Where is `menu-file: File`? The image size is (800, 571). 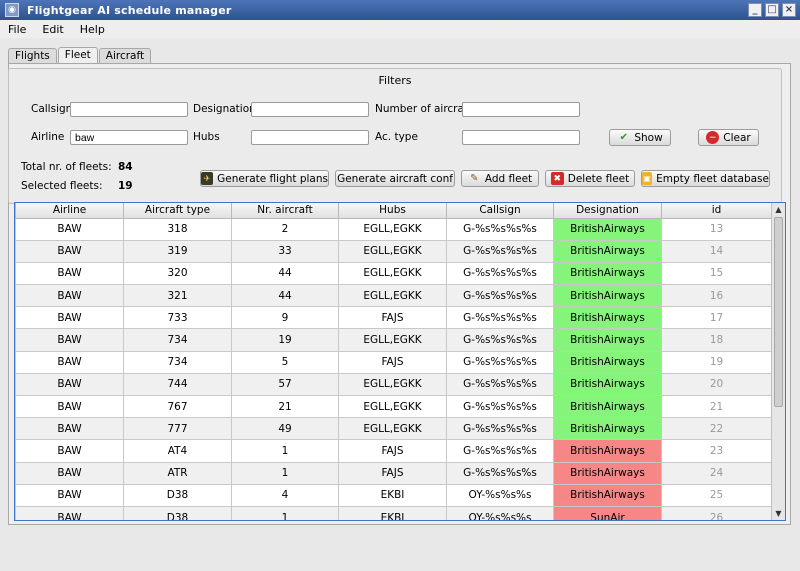
menu-file: File is located at coordinates (17, 29).